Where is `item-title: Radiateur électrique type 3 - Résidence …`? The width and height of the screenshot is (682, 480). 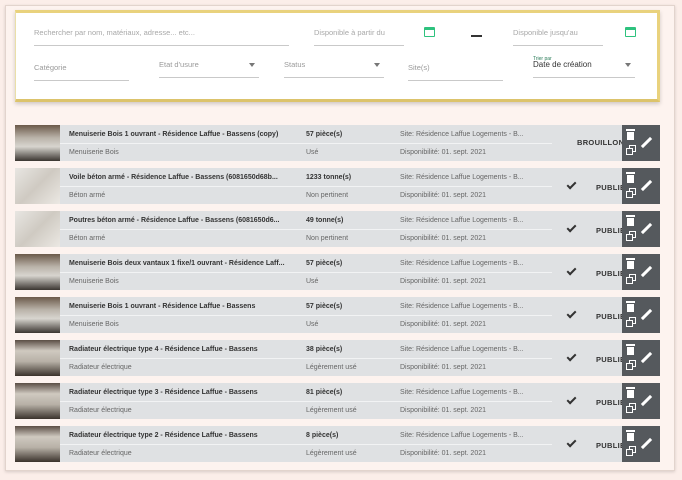 item-title: Radiateur électrique type 3 - Résidence … is located at coordinates (184, 392).